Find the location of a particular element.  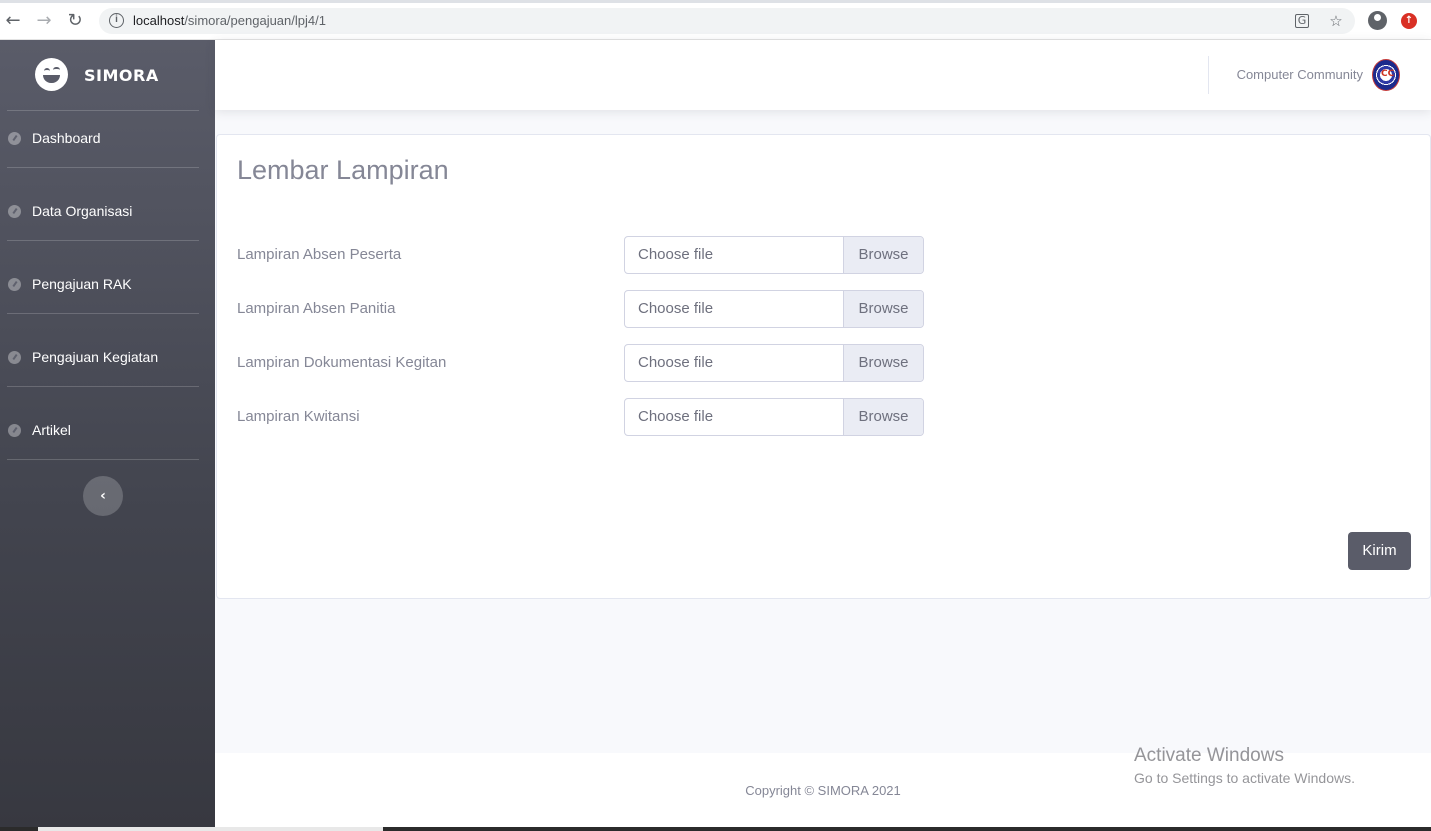

user-name: Computer Community is located at coordinates (1300, 74).